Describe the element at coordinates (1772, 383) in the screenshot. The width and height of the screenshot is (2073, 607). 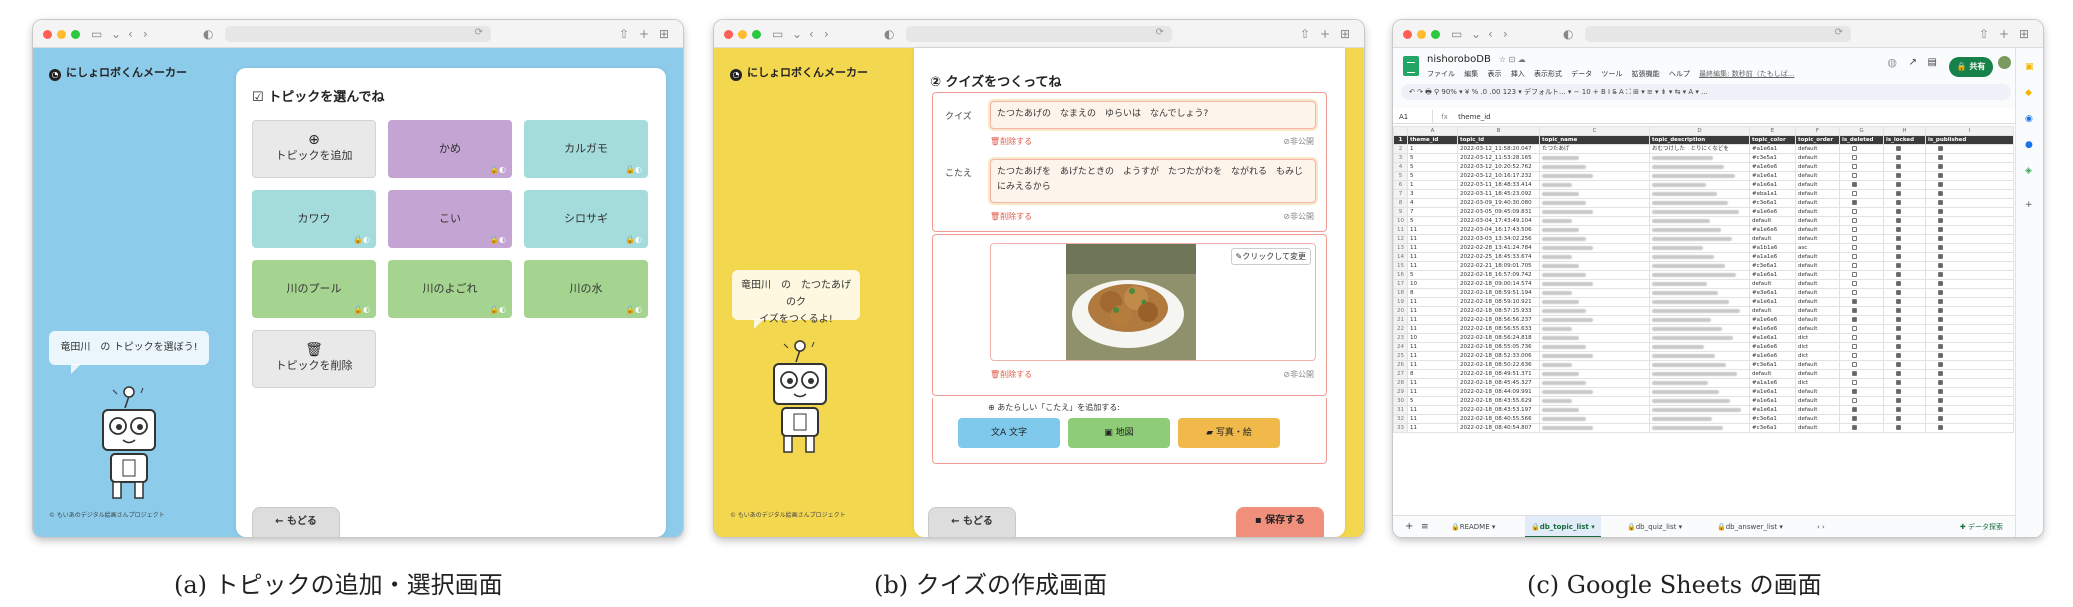
I see `cell: #a1a1e6` at that location.